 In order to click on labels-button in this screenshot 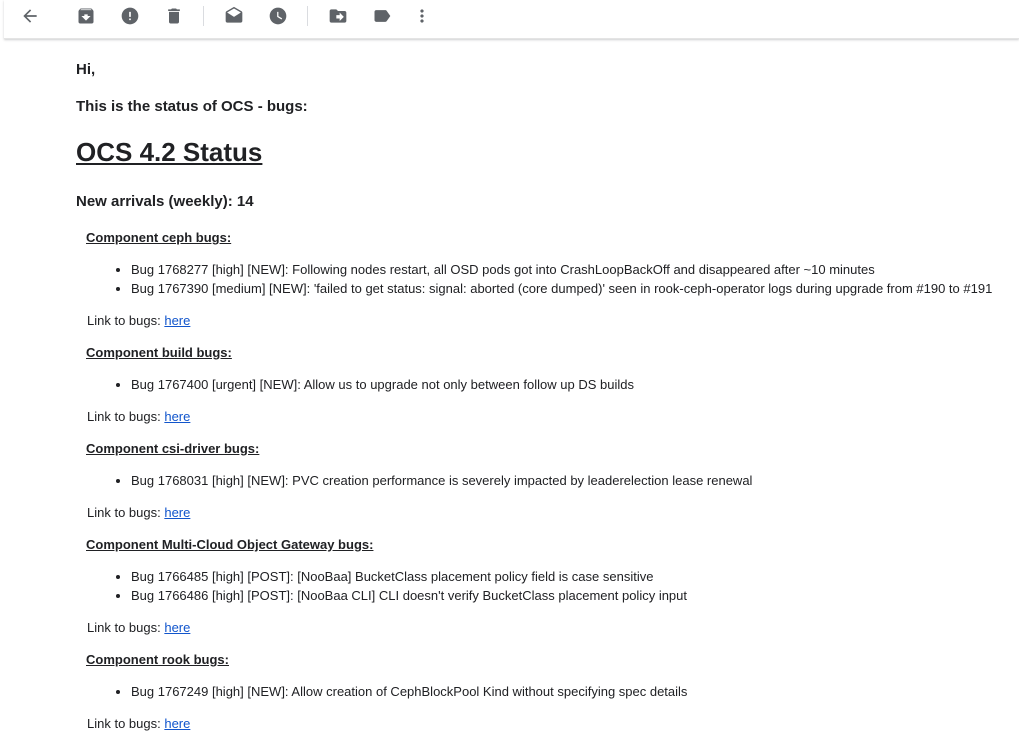, I will do `click(382, 16)`.